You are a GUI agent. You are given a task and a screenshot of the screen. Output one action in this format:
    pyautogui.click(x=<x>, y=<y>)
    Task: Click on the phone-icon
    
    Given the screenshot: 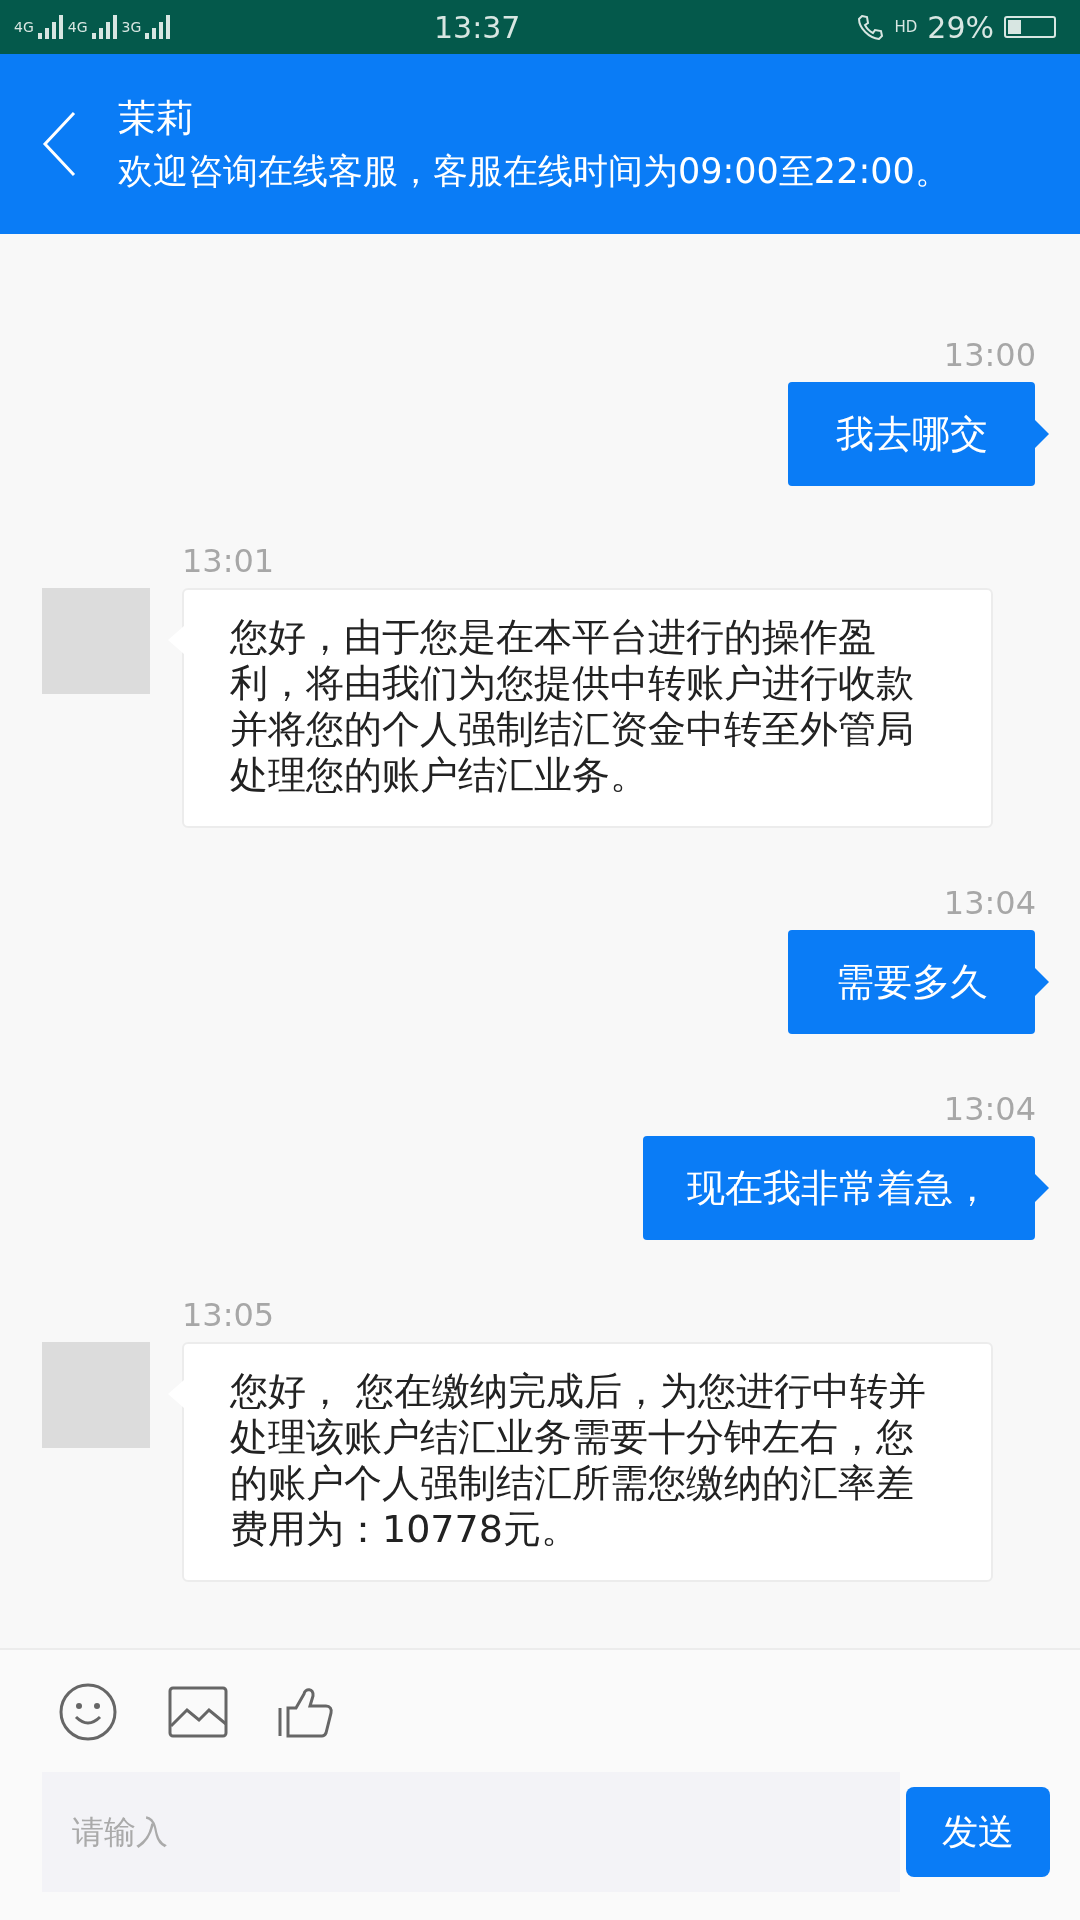 What is the action you would take?
    pyautogui.click(x=870, y=27)
    